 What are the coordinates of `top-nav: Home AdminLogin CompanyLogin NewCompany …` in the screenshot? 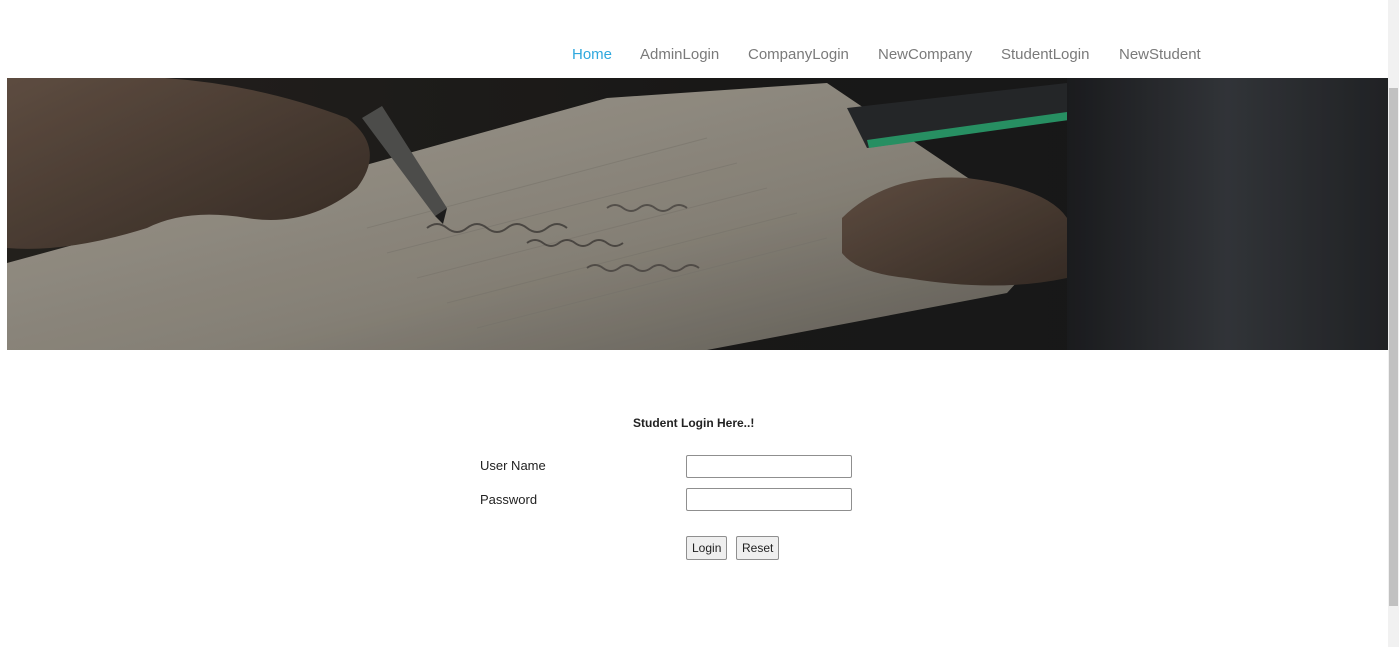 It's located at (694, 39).